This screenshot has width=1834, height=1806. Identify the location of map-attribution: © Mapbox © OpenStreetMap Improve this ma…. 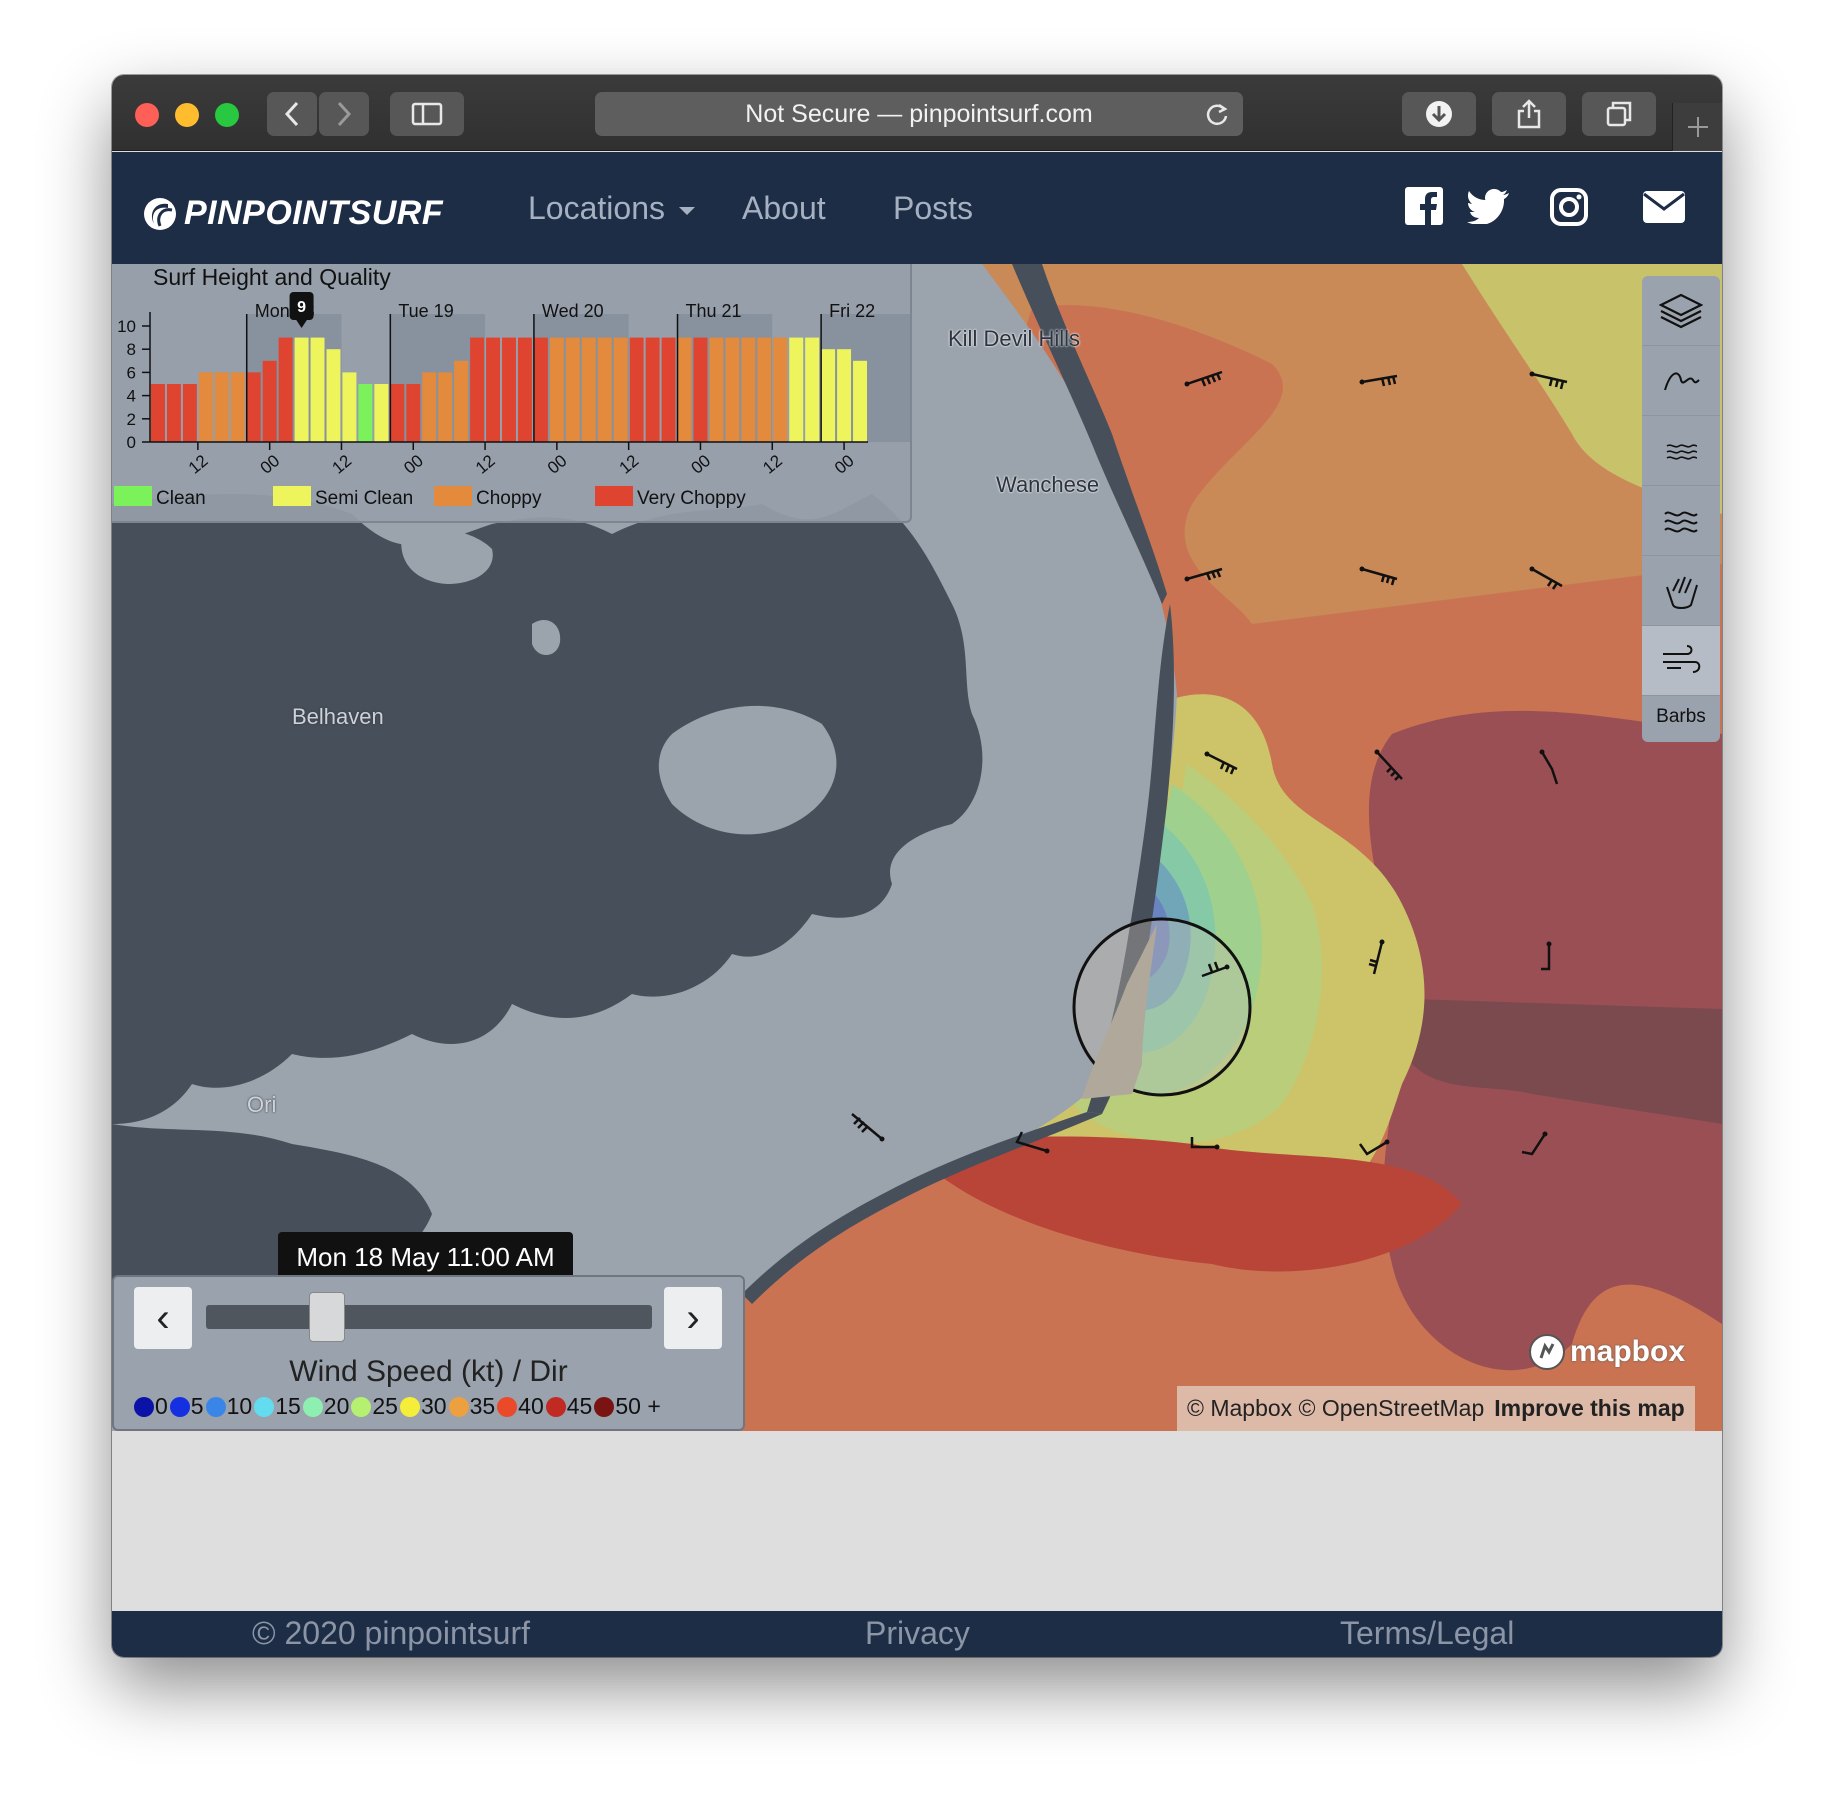
(1436, 1408).